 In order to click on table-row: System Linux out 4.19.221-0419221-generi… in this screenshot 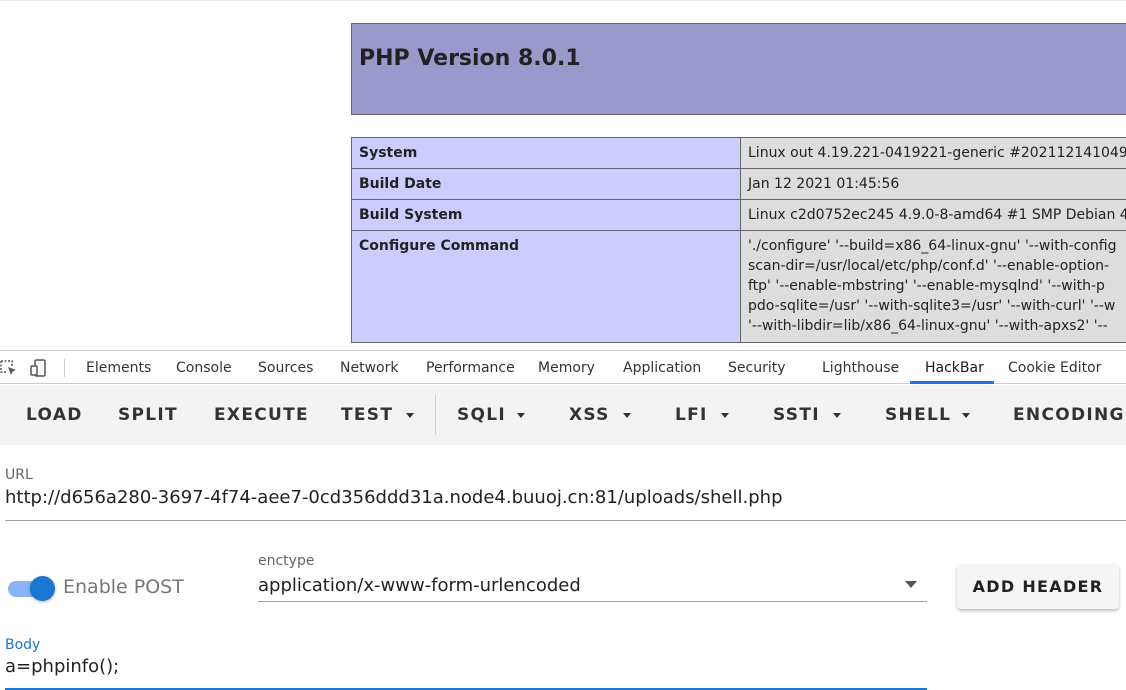, I will do `click(738, 153)`.